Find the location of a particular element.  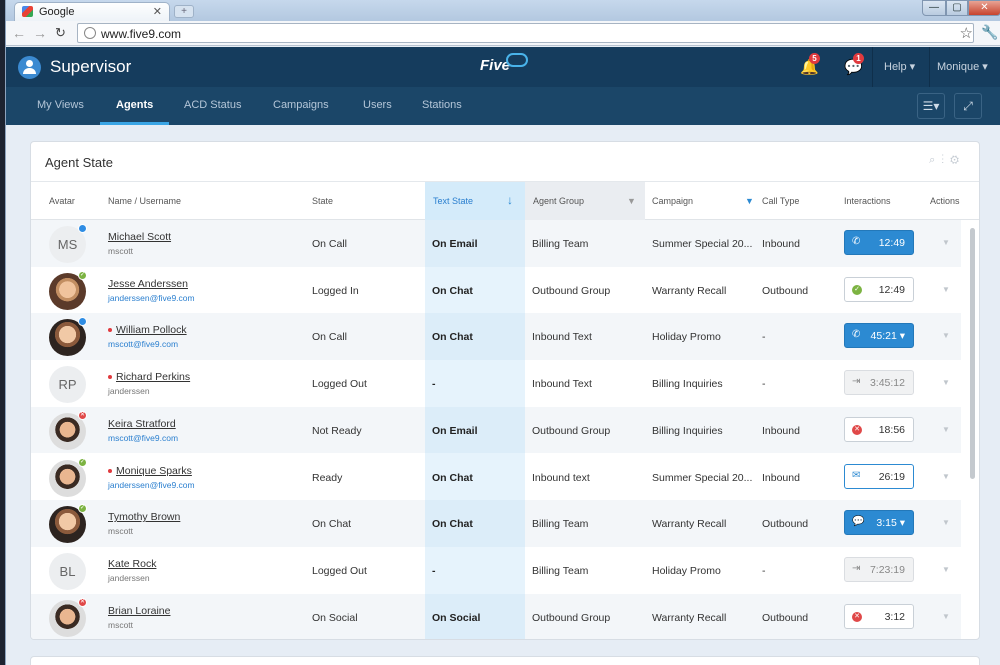

col-interactions: Interactions is located at coordinates (867, 201).